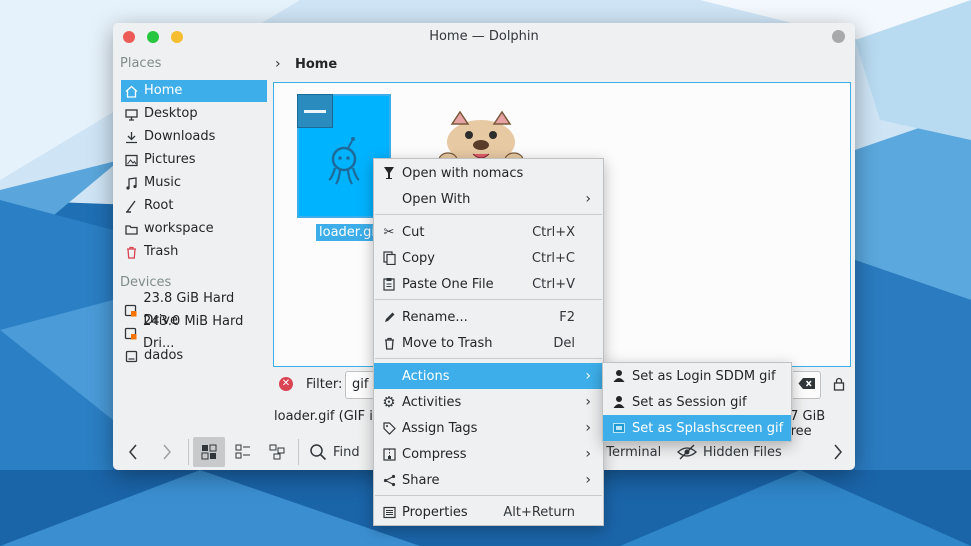 The width and height of the screenshot is (971, 546). What do you see at coordinates (131, 160) in the screenshot?
I see `pictures-icon` at bounding box center [131, 160].